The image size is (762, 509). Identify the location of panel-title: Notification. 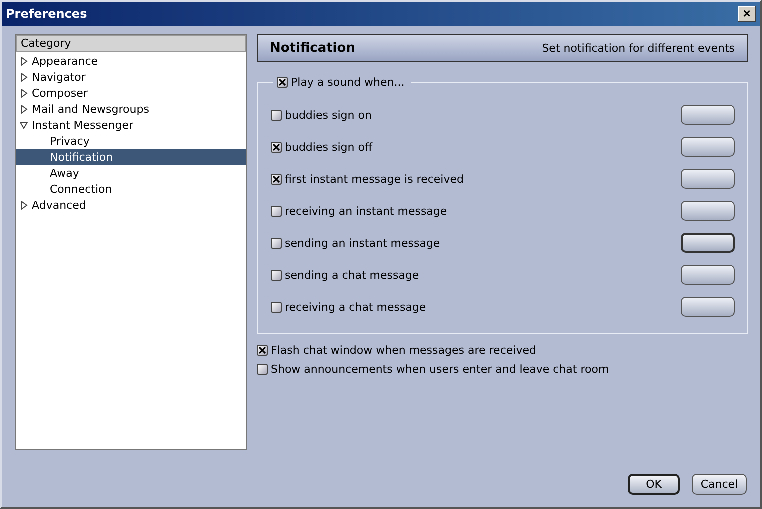
(313, 48).